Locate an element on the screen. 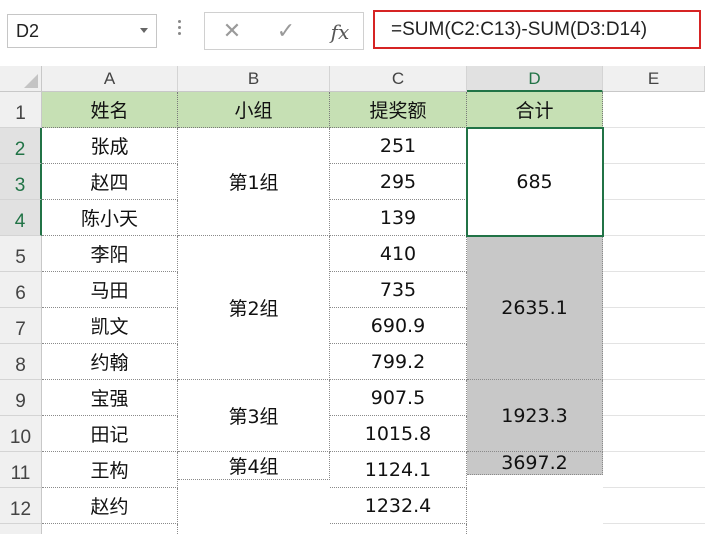 Image resolution: width=705 pixels, height=534 pixels. formula-text: =SUM(C2:C13)-SUM(D3:D14) is located at coordinates (519, 29).